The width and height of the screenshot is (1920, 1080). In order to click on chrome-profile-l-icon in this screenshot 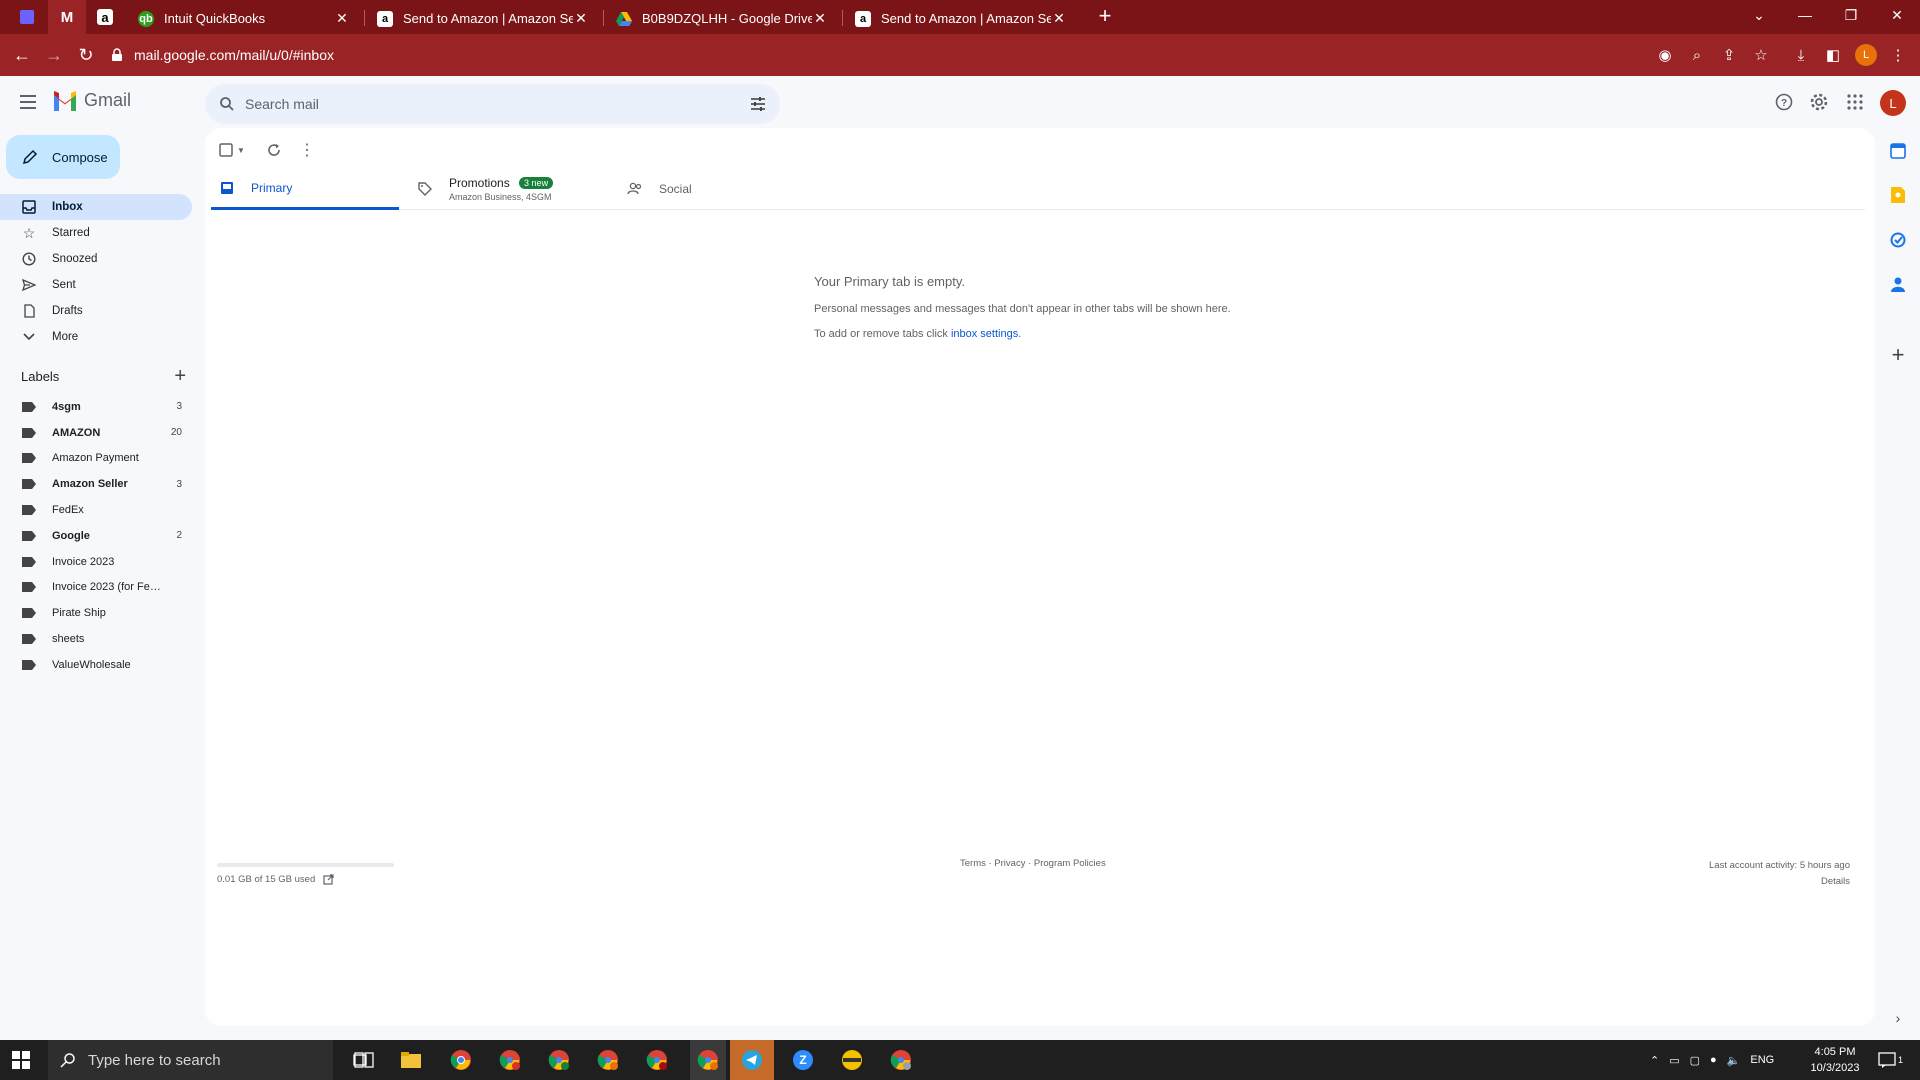, I will do `click(708, 1060)`.